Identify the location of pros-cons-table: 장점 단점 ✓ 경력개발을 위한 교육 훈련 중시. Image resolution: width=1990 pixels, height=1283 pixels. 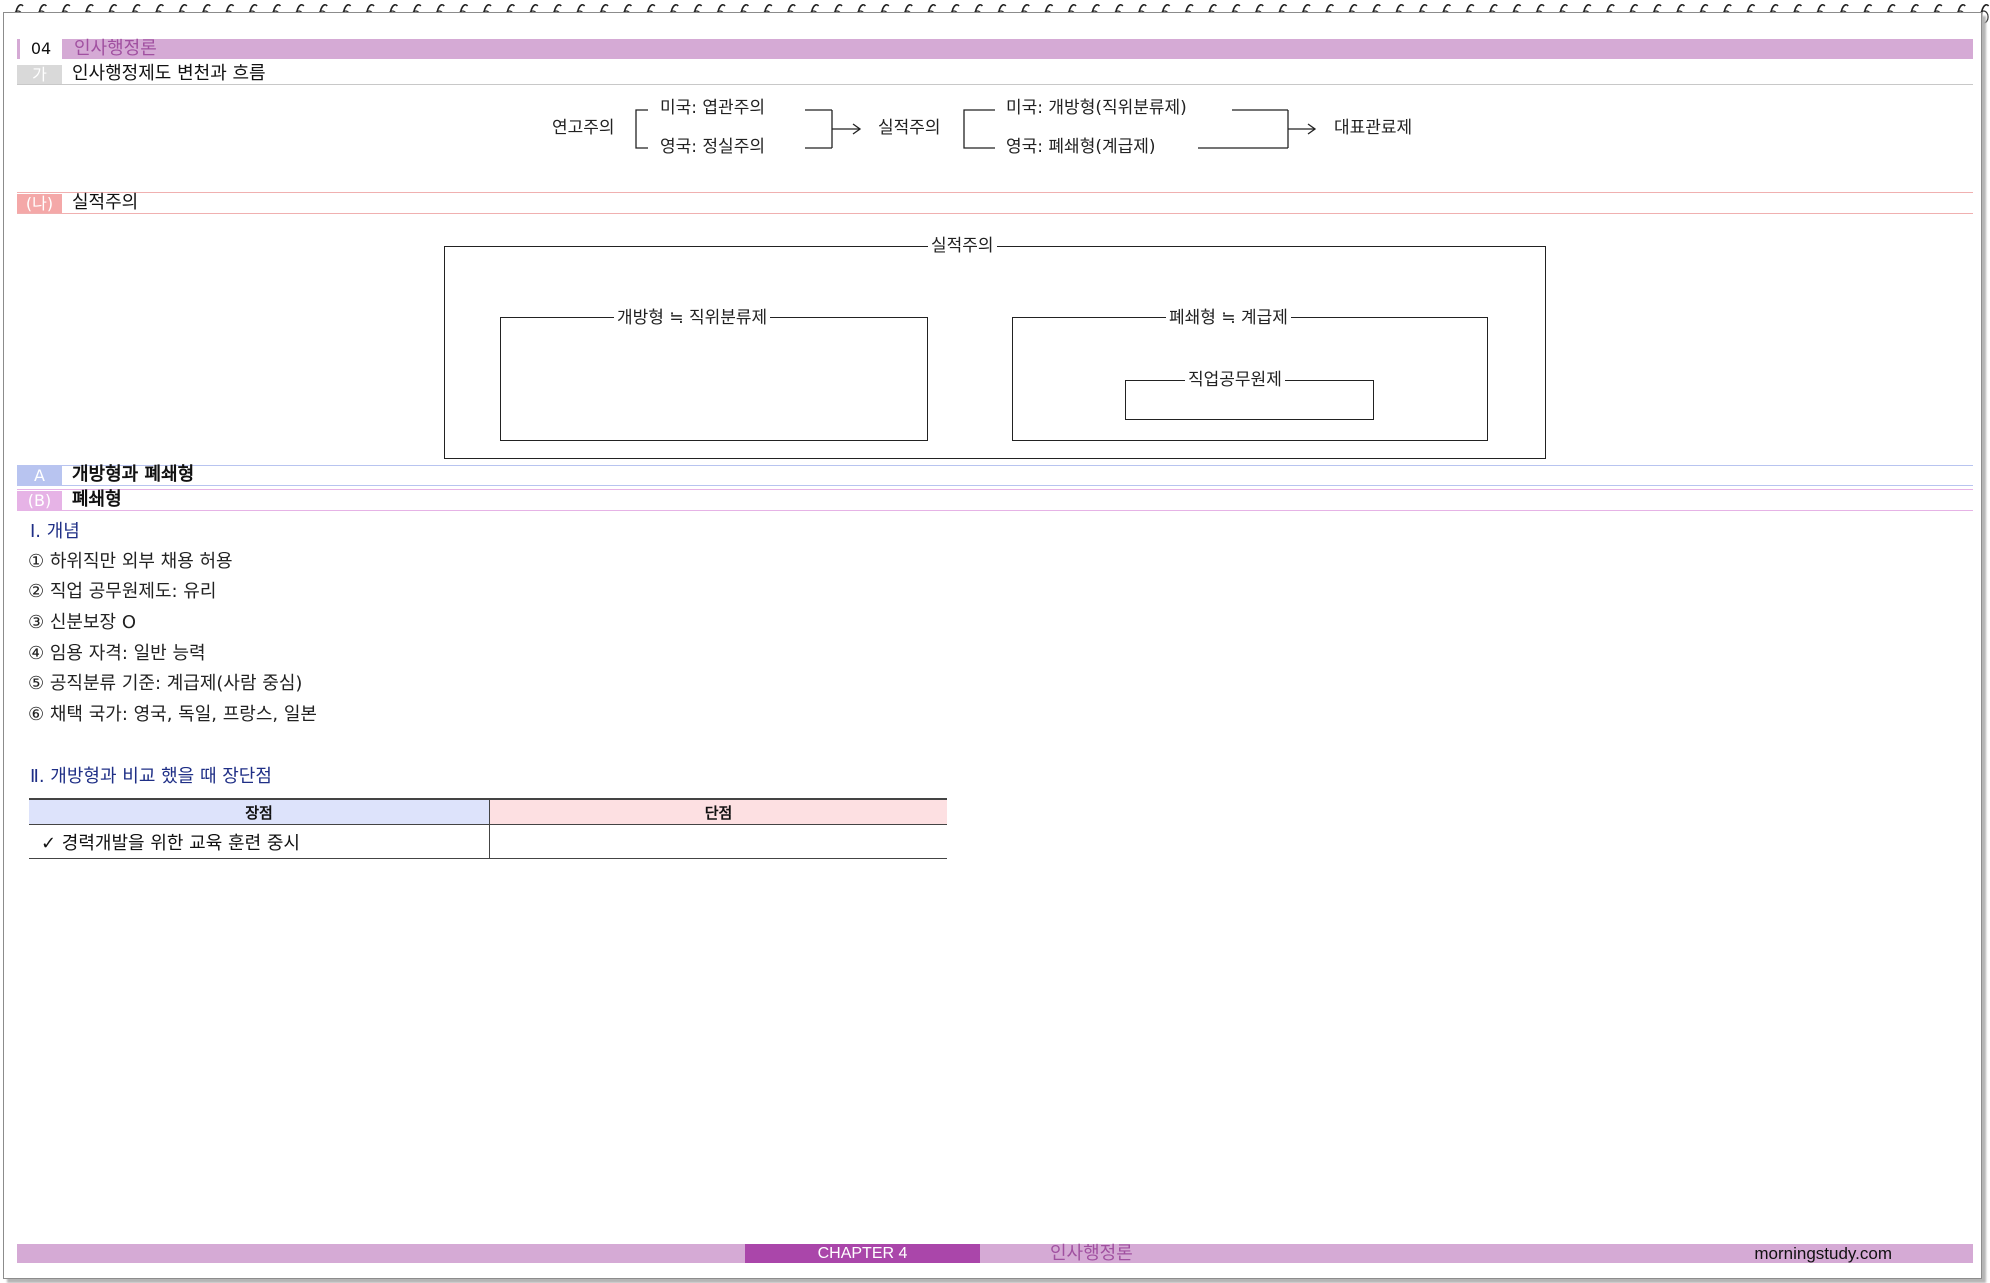
(488, 828).